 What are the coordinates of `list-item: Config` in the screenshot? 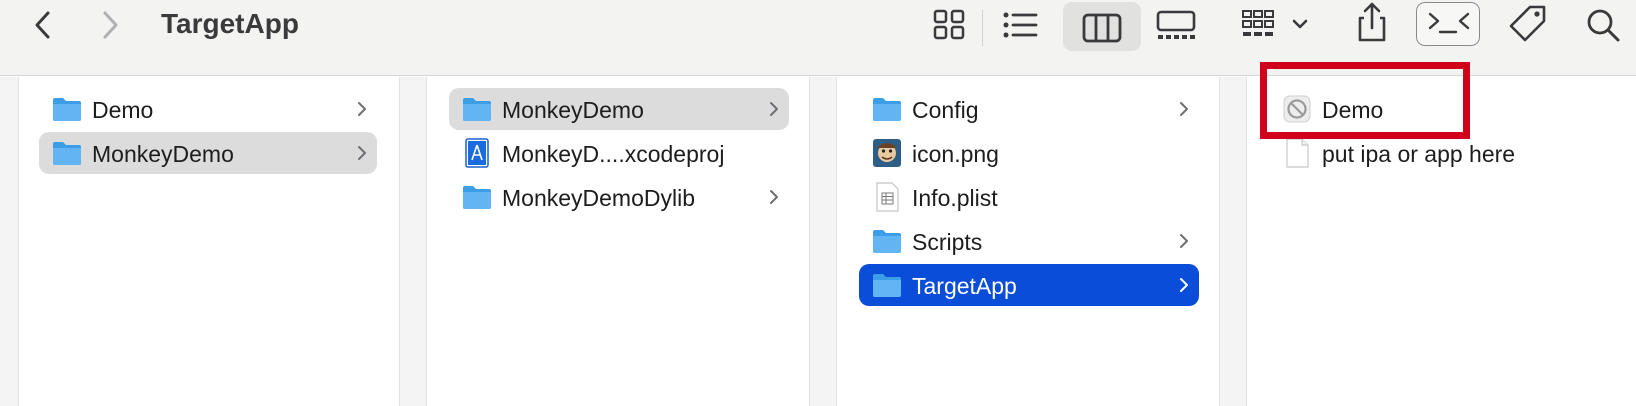 It's located at (1029, 109).